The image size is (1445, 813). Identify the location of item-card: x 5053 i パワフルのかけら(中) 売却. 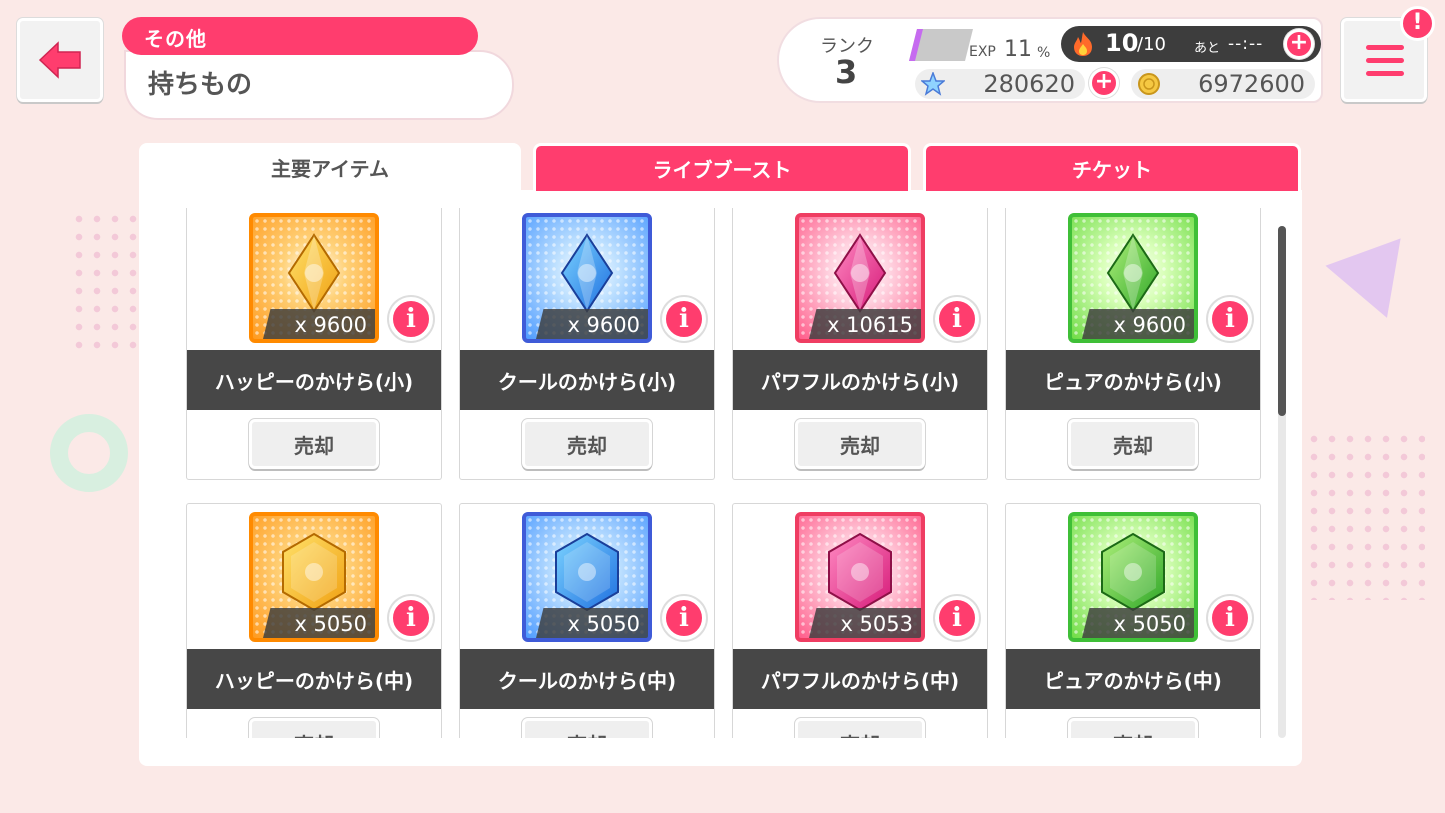
(860, 620).